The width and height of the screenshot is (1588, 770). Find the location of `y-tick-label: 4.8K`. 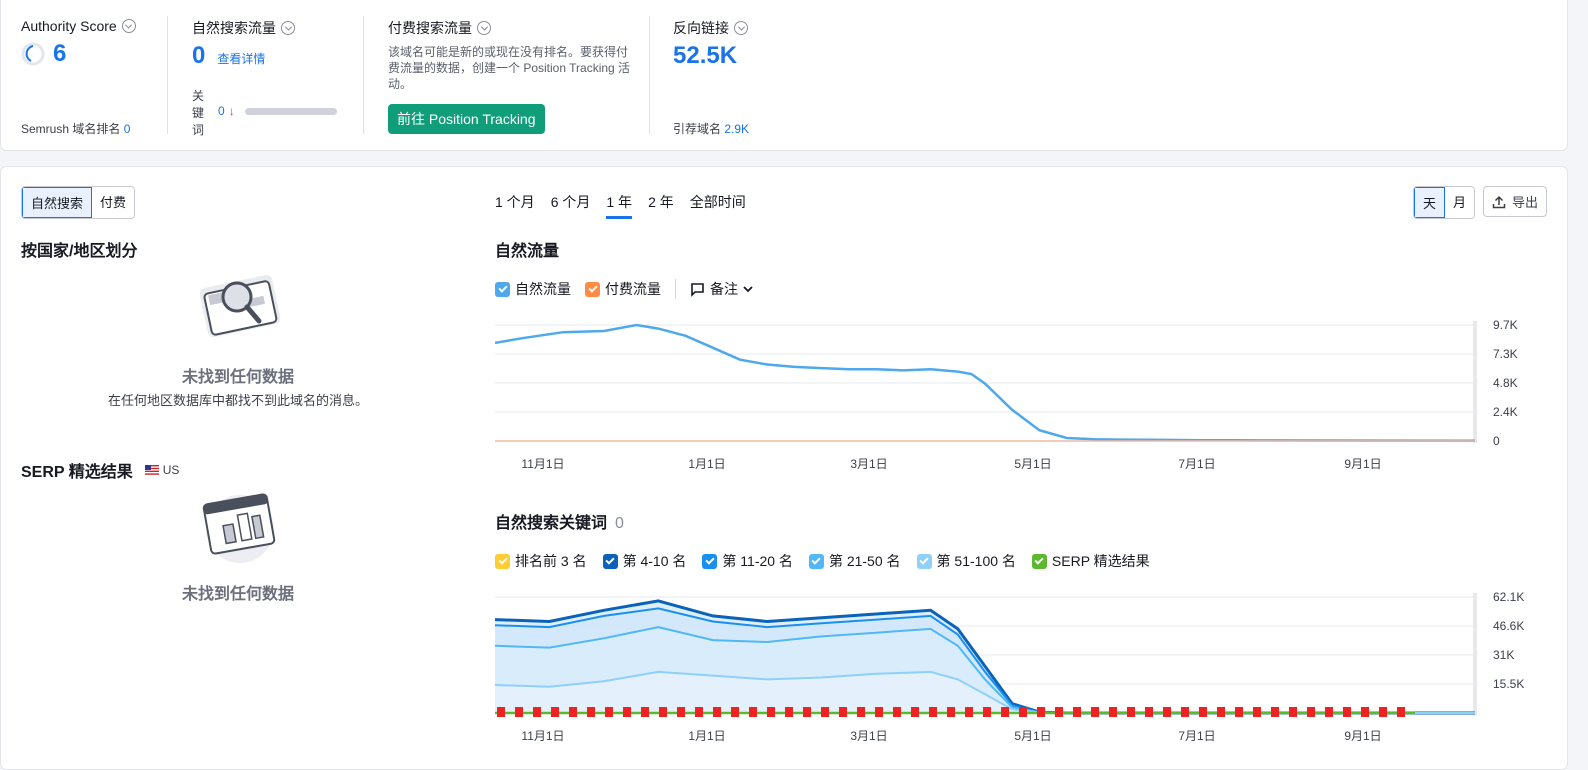

y-tick-label: 4.8K is located at coordinates (1505, 383).